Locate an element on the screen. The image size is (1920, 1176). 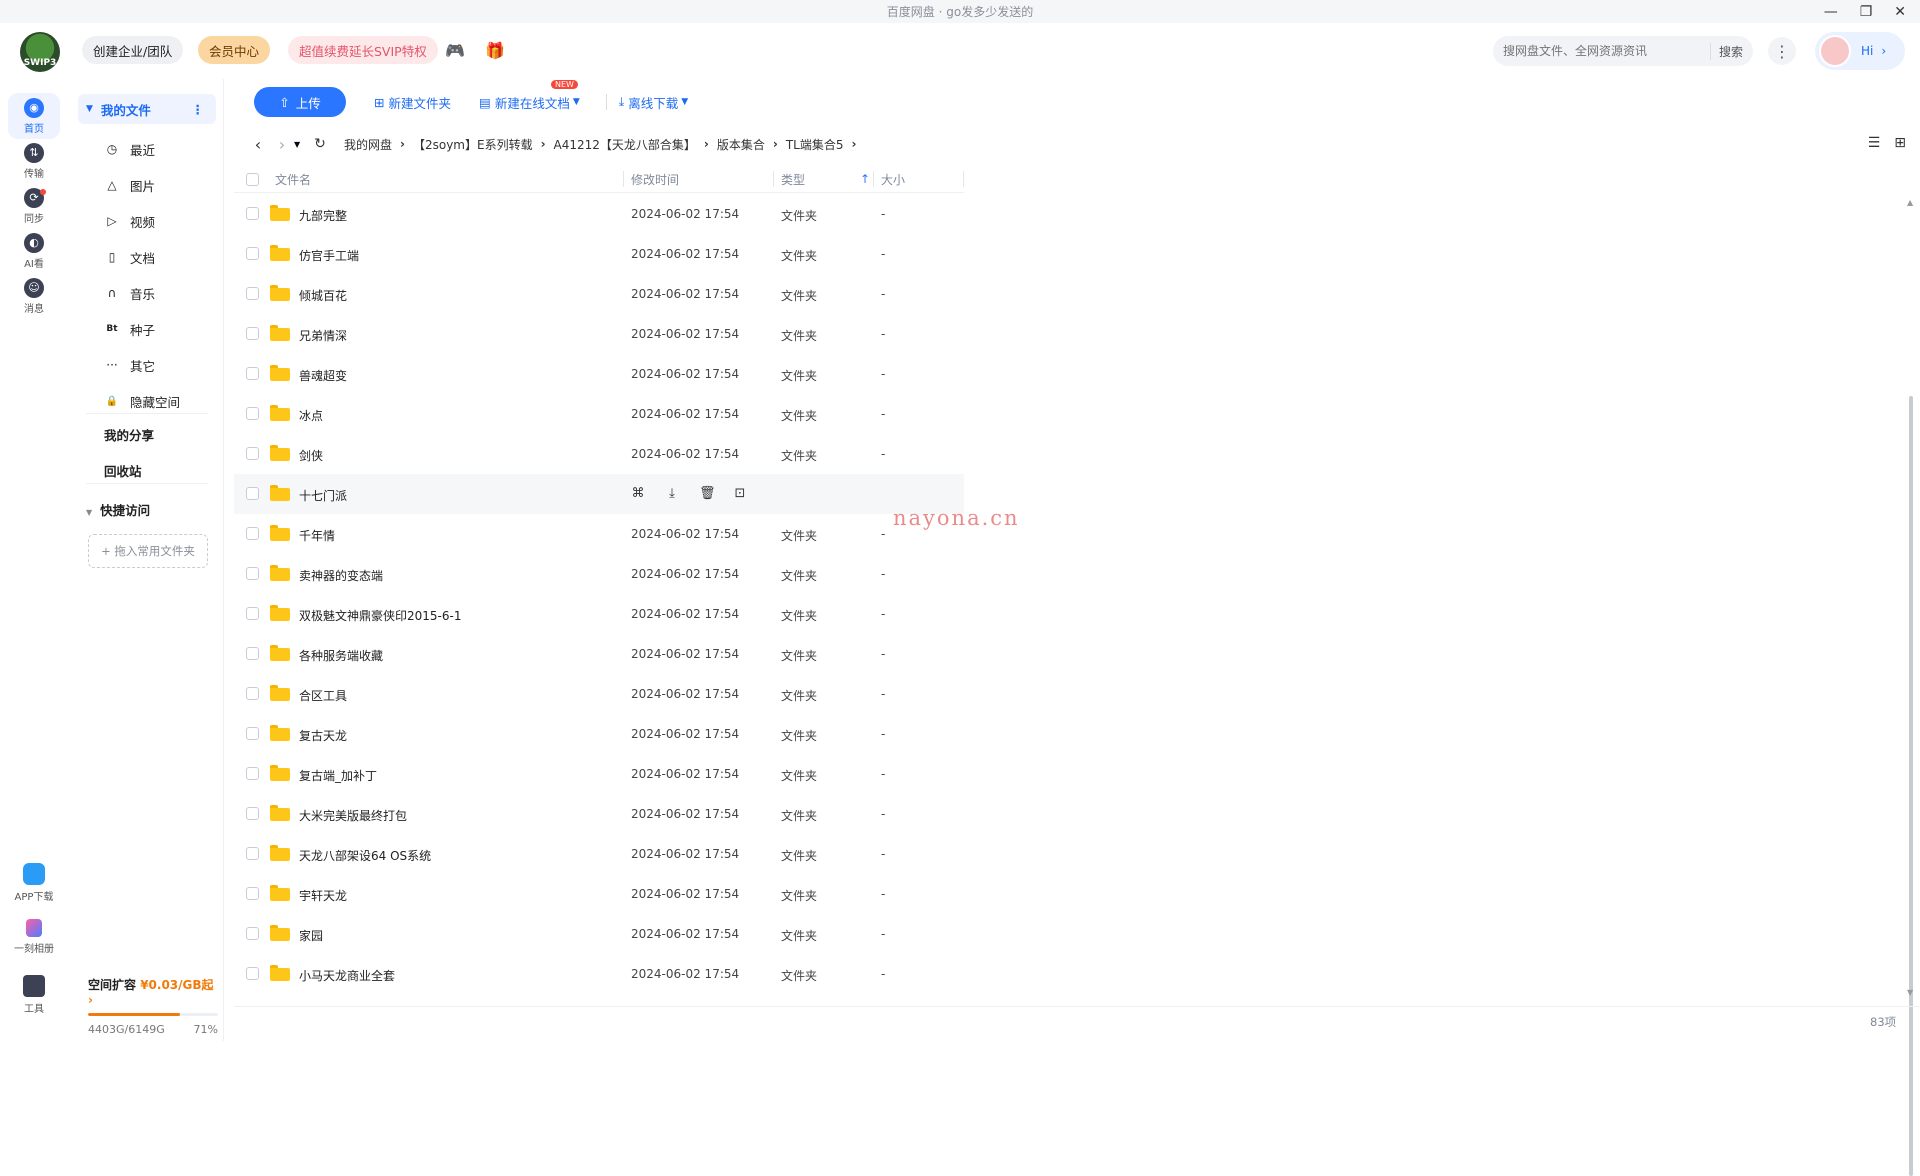
file-name: 倾城百花 is located at coordinates (323, 295).